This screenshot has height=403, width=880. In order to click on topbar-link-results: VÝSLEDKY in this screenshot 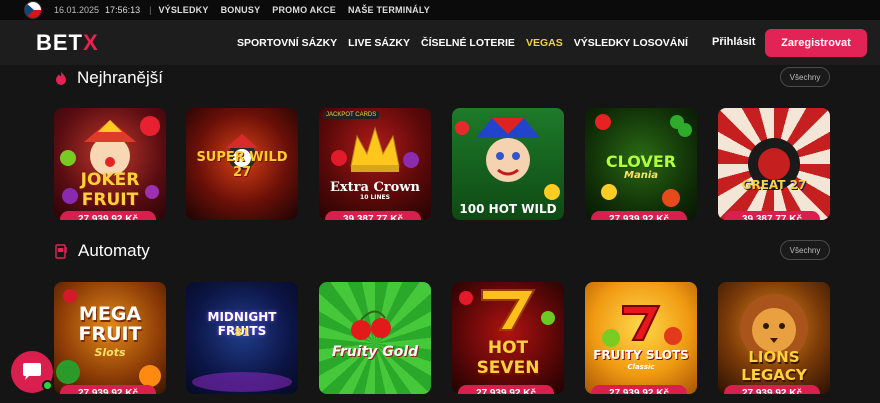, I will do `click(183, 10)`.